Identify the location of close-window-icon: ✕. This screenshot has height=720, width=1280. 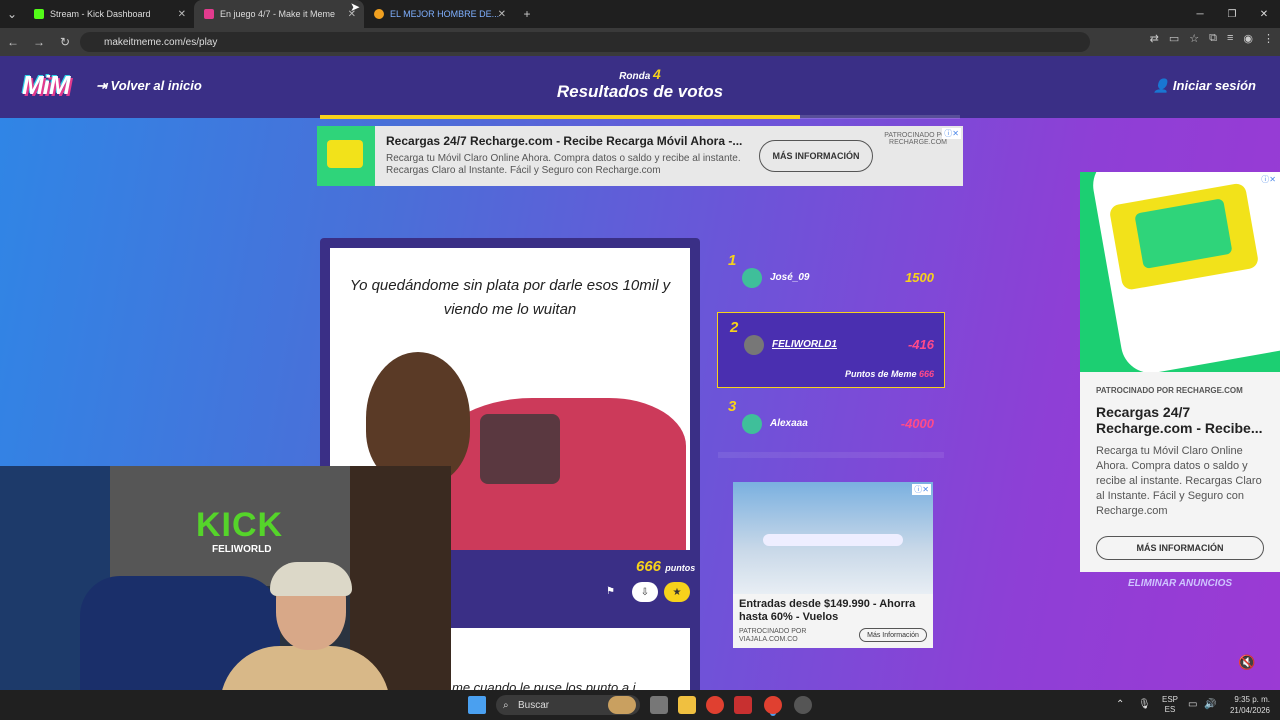
(1264, 14).